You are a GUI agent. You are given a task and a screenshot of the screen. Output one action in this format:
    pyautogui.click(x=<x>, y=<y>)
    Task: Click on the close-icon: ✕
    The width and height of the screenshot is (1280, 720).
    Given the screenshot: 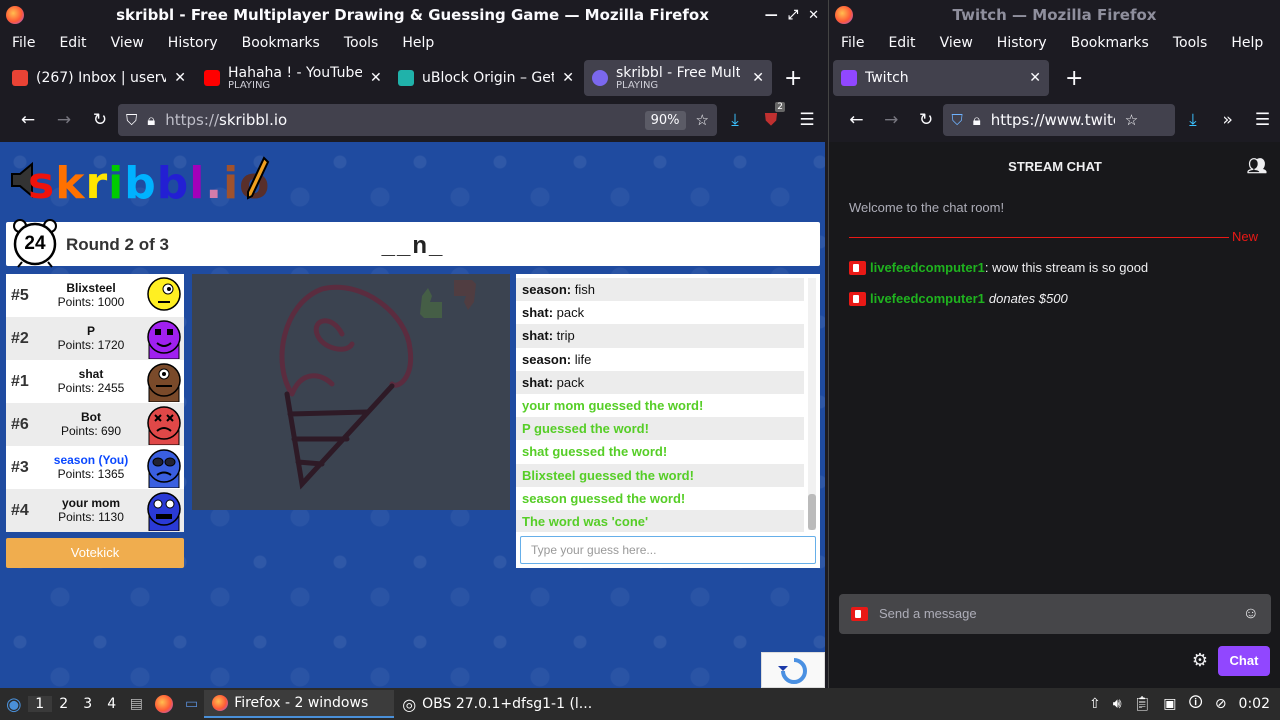 What is the action you would take?
    pyautogui.click(x=813, y=15)
    